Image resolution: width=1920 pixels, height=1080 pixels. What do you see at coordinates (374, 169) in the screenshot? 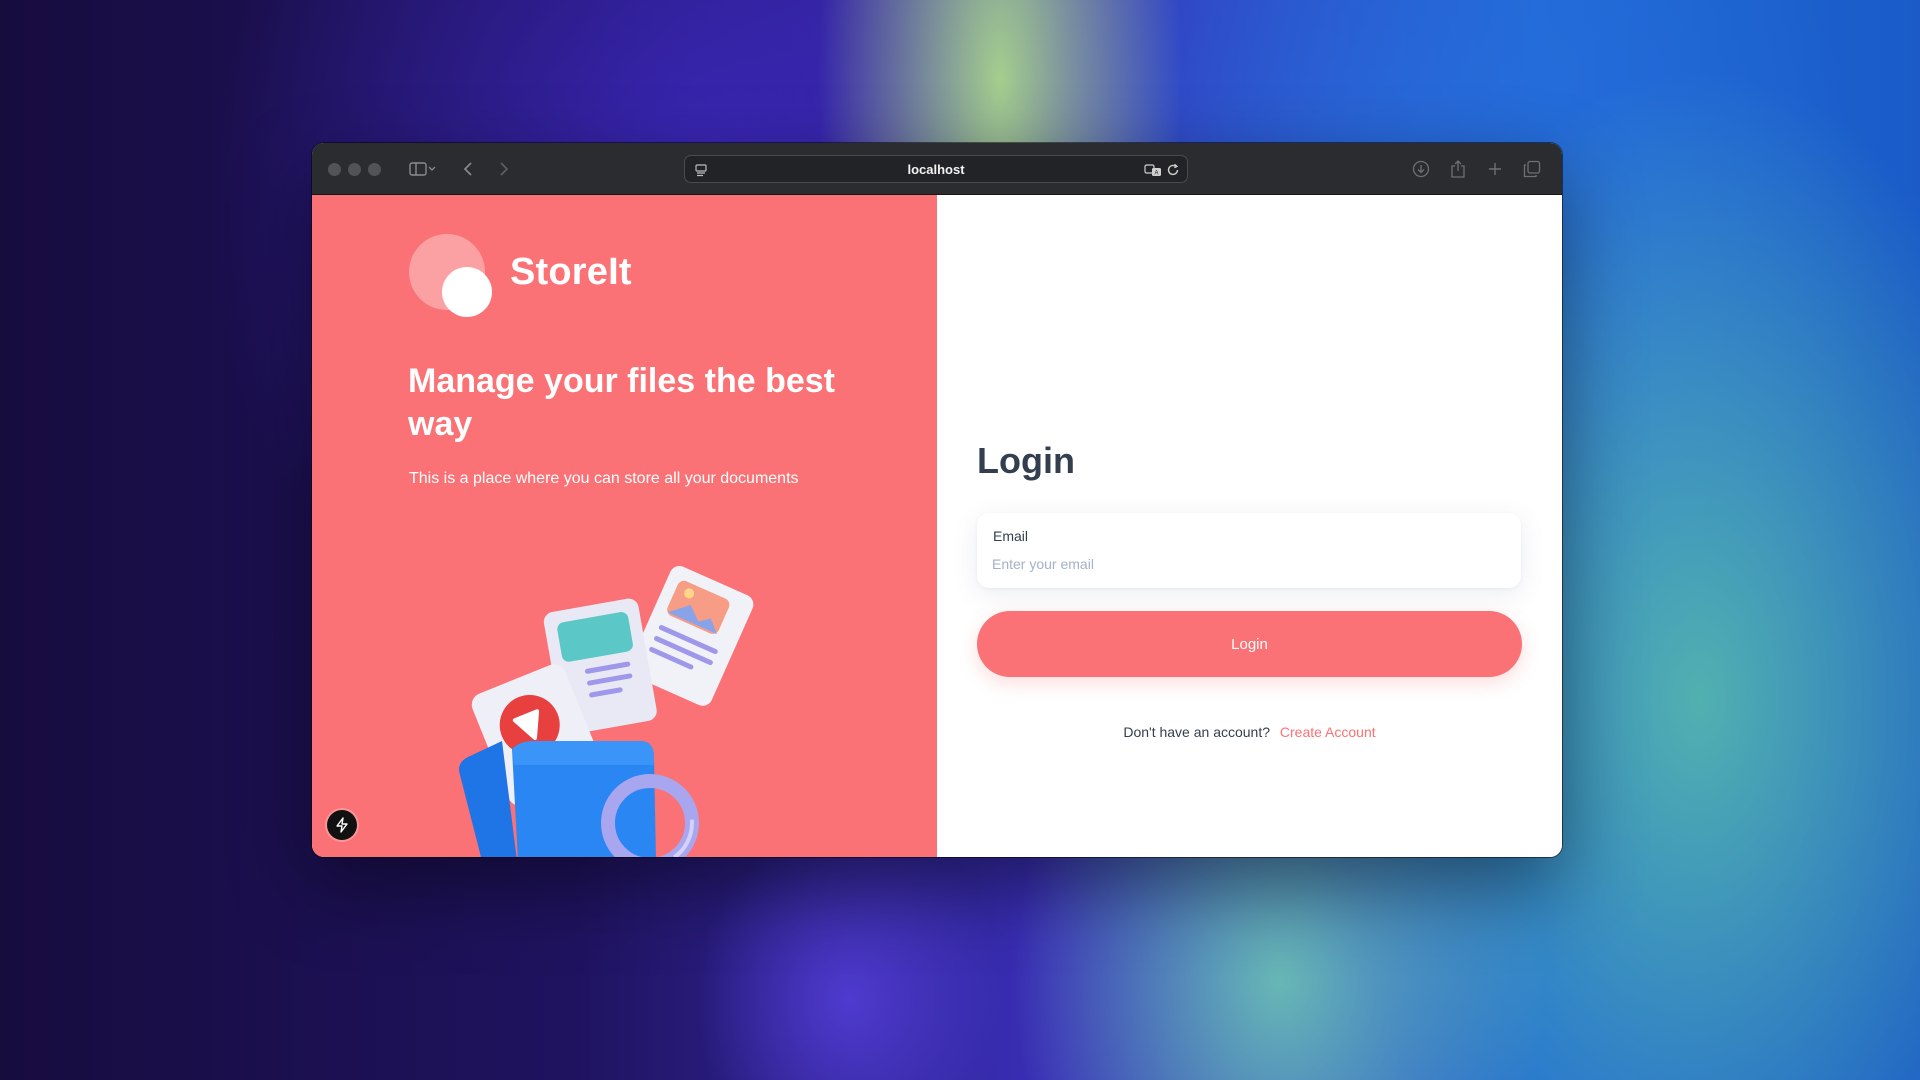
I see `zoom-window-button` at bounding box center [374, 169].